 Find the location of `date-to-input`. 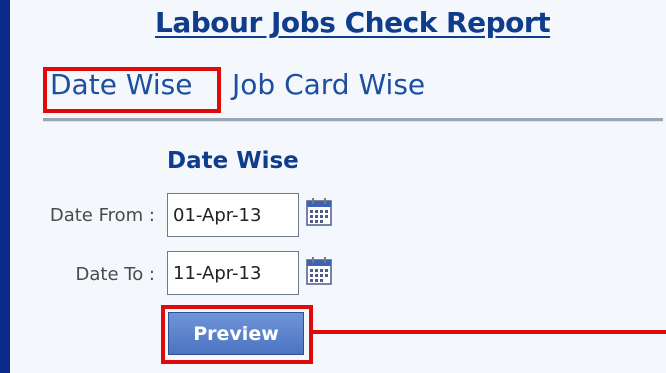

date-to-input is located at coordinates (233, 273).